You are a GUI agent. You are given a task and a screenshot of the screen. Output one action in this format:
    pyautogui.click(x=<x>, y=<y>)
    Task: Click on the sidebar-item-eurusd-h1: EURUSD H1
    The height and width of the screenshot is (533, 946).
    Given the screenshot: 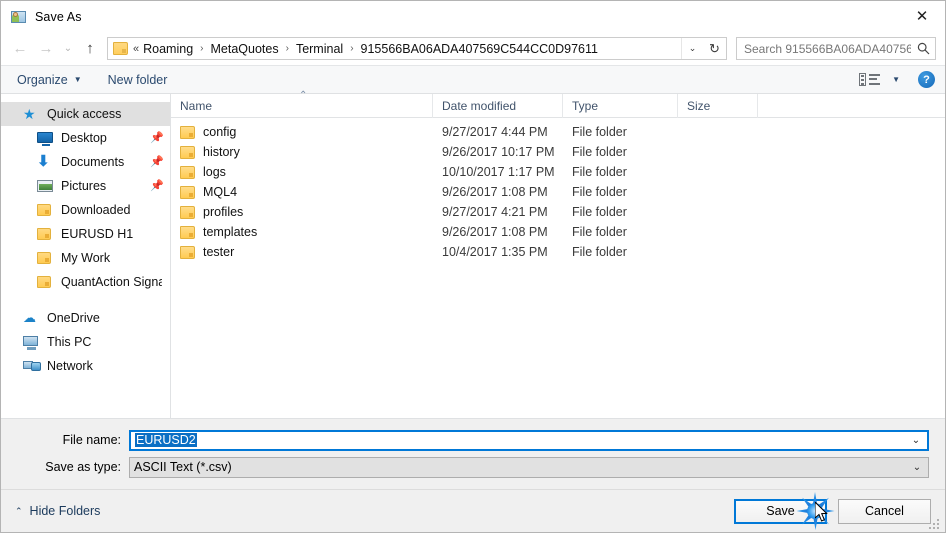 What is the action you would take?
    pyautogui.click(x=85, y=234)
    